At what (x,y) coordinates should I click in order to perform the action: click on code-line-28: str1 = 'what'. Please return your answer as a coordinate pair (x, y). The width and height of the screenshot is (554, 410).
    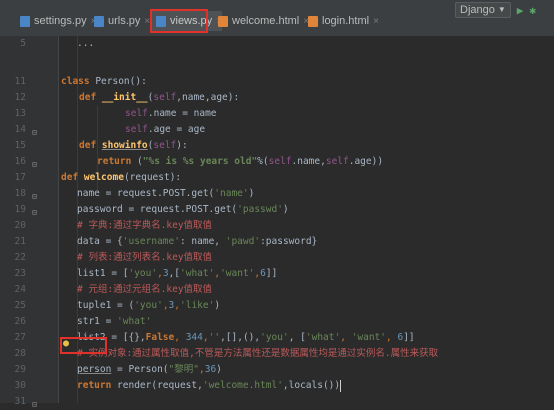
    Looking at the image, I should click on (114, 321).